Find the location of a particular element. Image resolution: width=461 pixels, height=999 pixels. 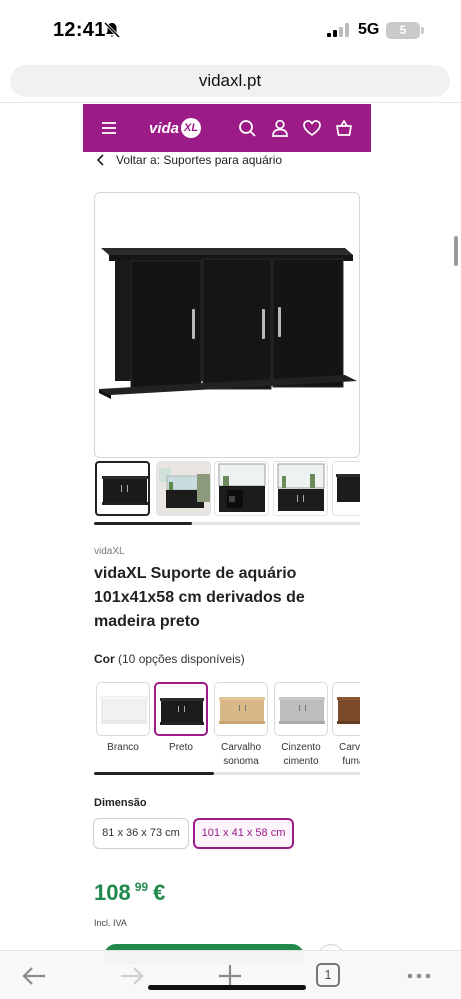

battery-tip is located at coordinates (422, 30).